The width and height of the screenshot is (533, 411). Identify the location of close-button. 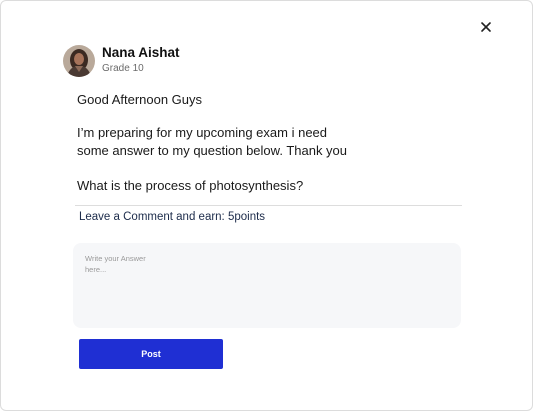
(486, 27).